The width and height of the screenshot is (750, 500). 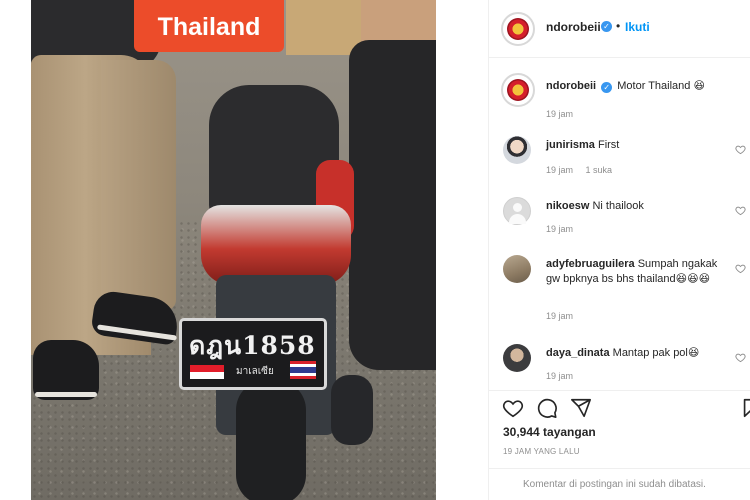 I want to click on caption-username: ndorobeii, so click(x=571, y=86).